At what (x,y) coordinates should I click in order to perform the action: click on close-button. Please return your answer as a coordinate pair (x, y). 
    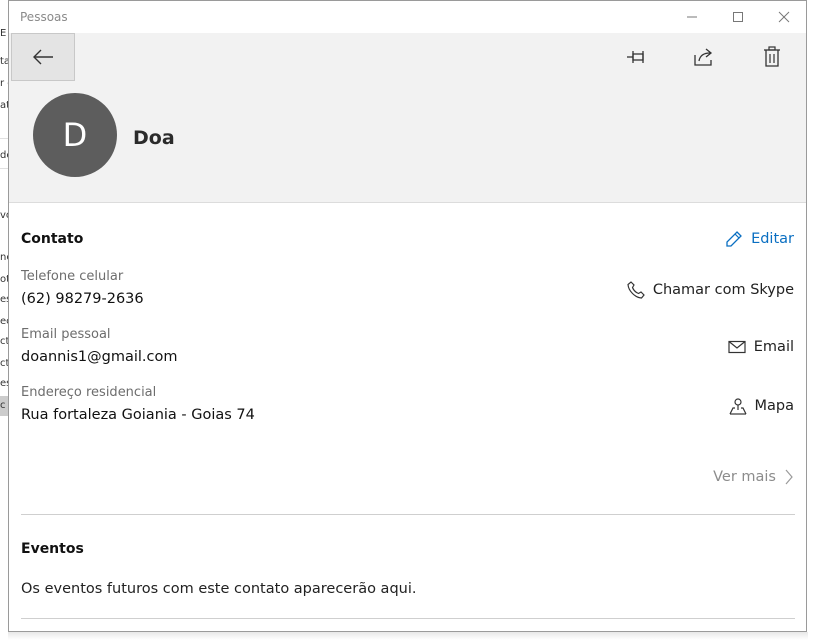
    Looking at the image, I should click on (783, 17).